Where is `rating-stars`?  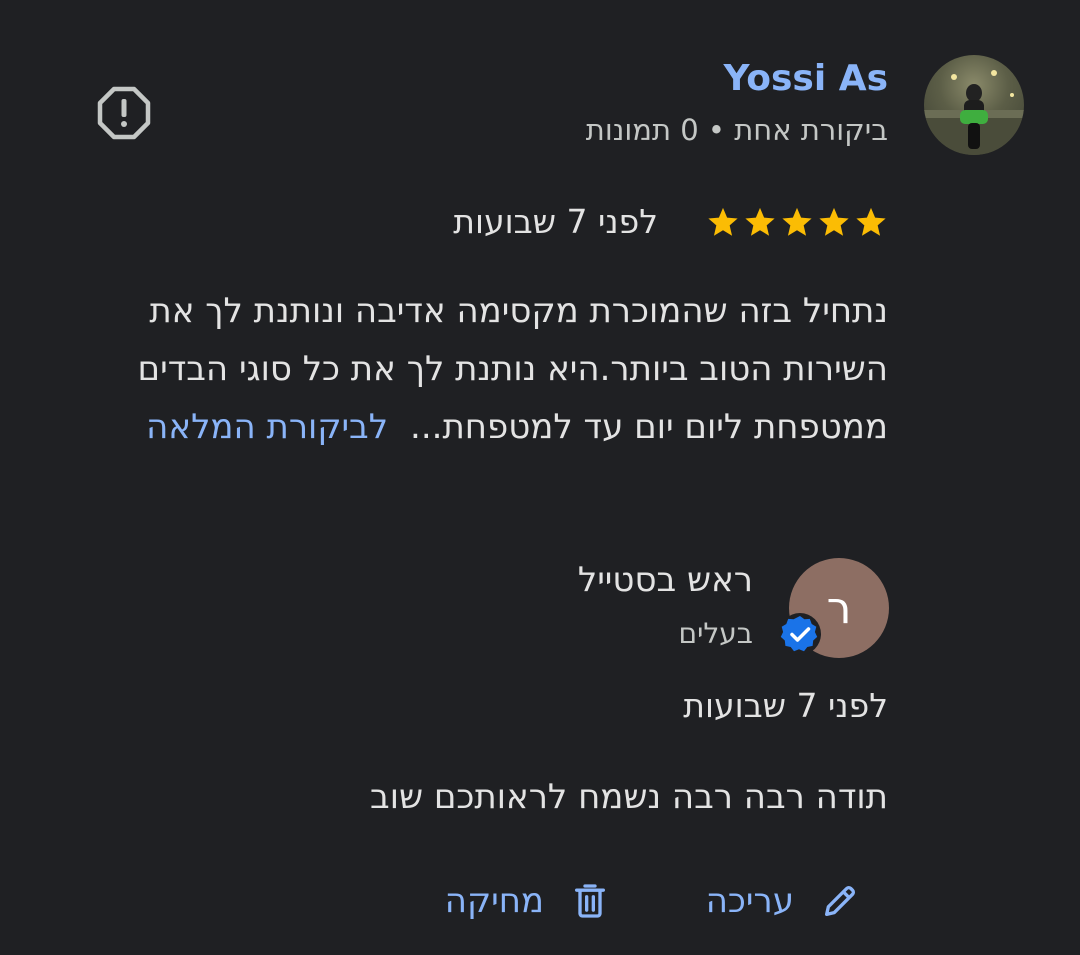
rating-stars is located at coordinates (797, 222).